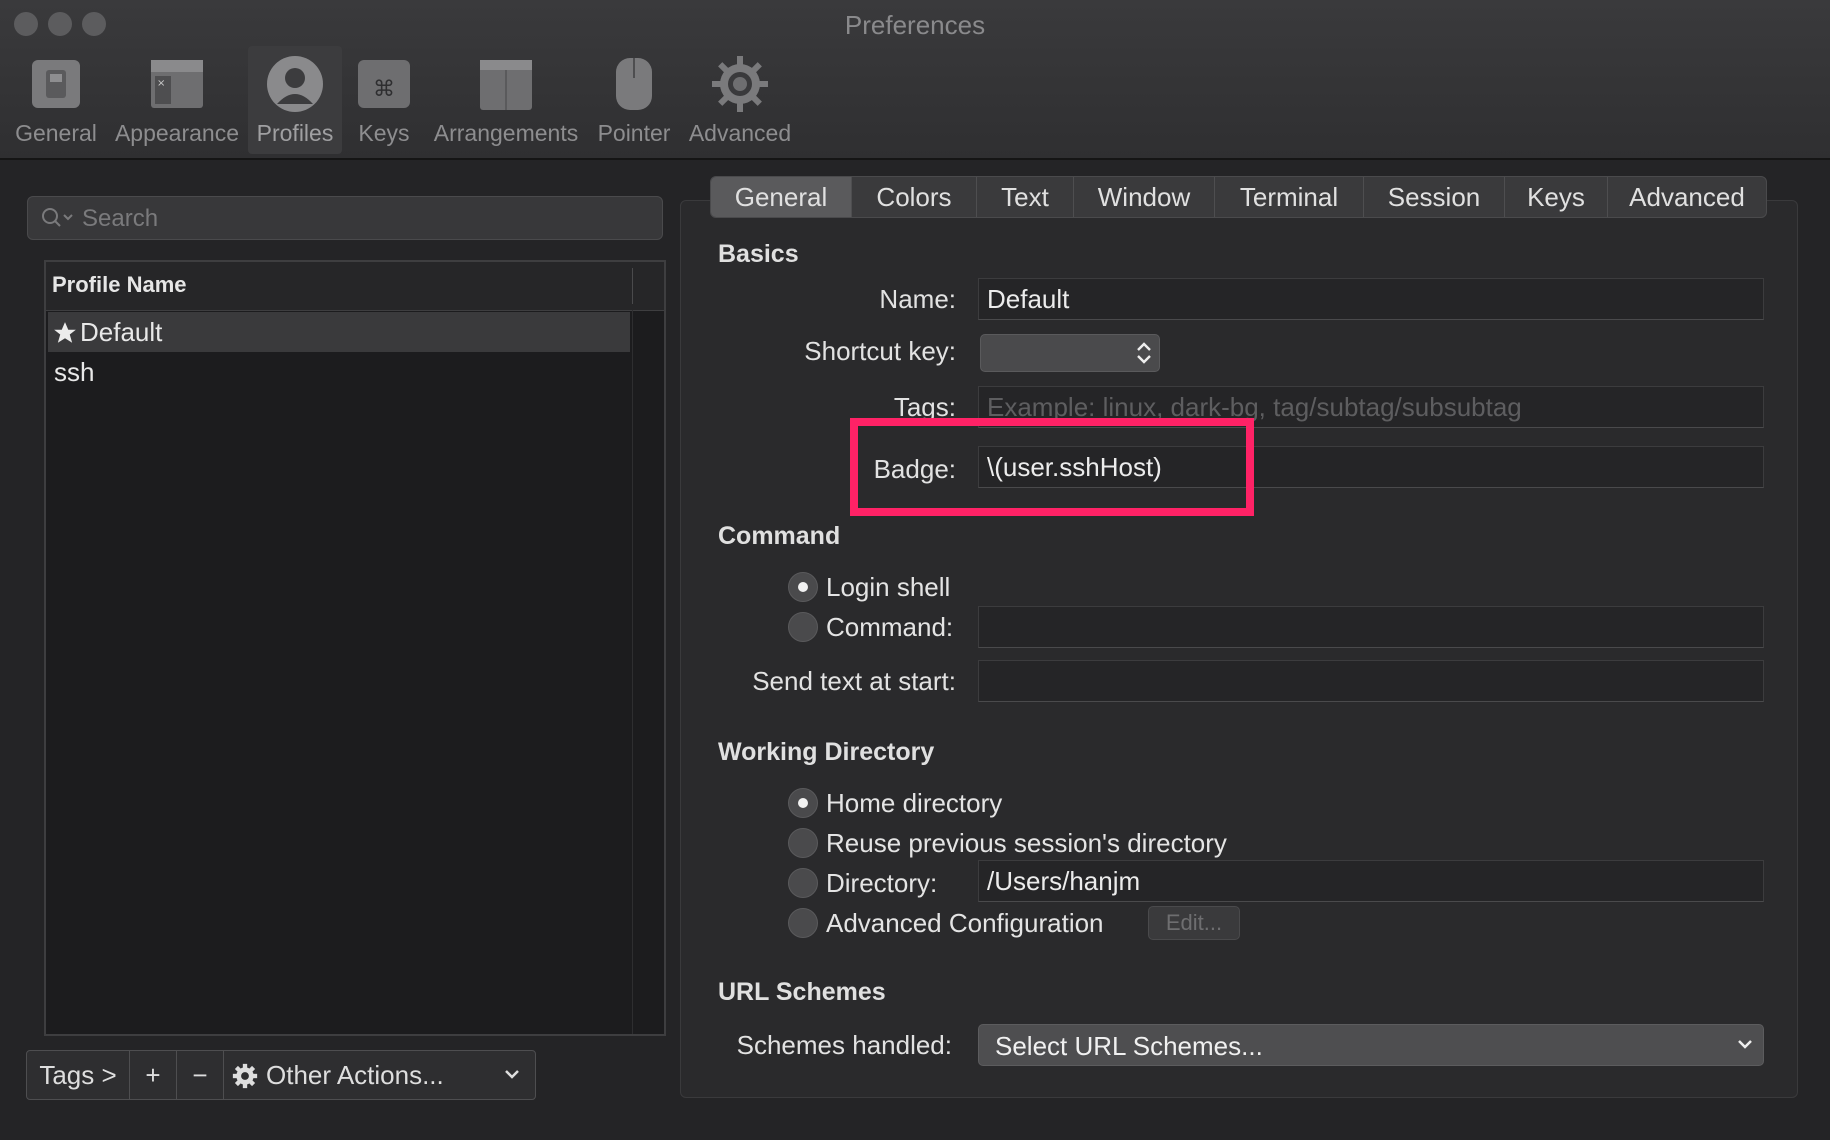  Describe the element at coordinates (914, 197) in the screenshot. I see `tab-colors: Colors` at that location.